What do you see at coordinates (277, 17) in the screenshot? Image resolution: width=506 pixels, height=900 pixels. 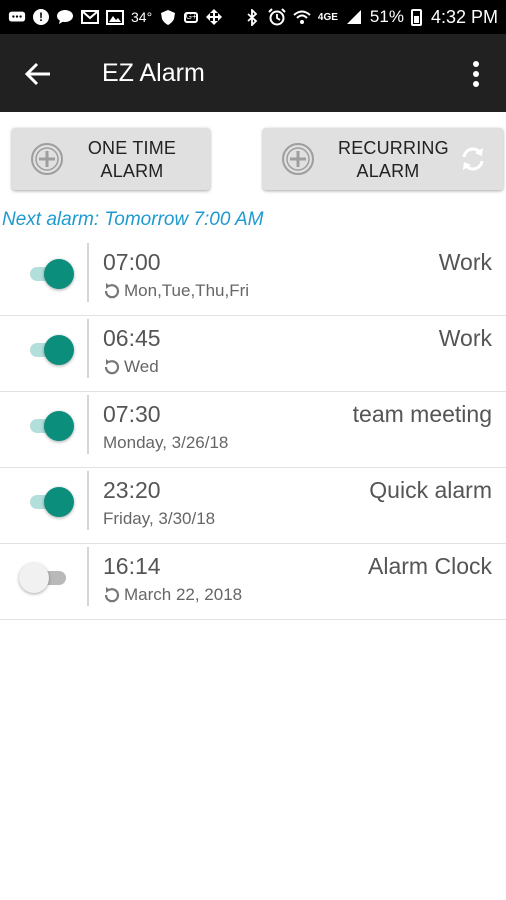 I see `alarm-icon` at bounding box center [277, 17].